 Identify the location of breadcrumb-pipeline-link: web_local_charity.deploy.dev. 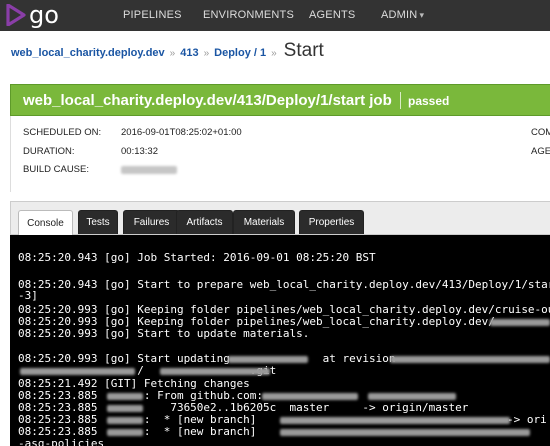
(88, 53).